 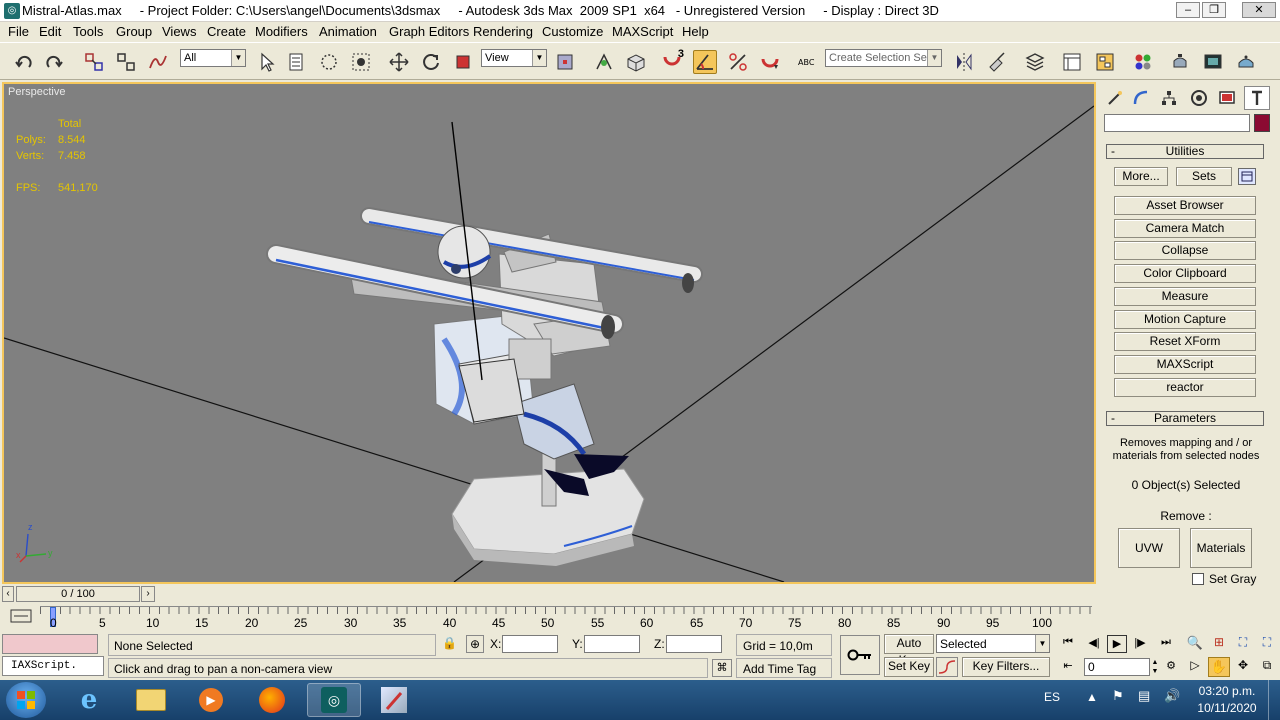 What do you see at coordinates (1173, 697) in the screenshot?
I see `volume-icon: 🔊` at bounding box center [1173, 697].